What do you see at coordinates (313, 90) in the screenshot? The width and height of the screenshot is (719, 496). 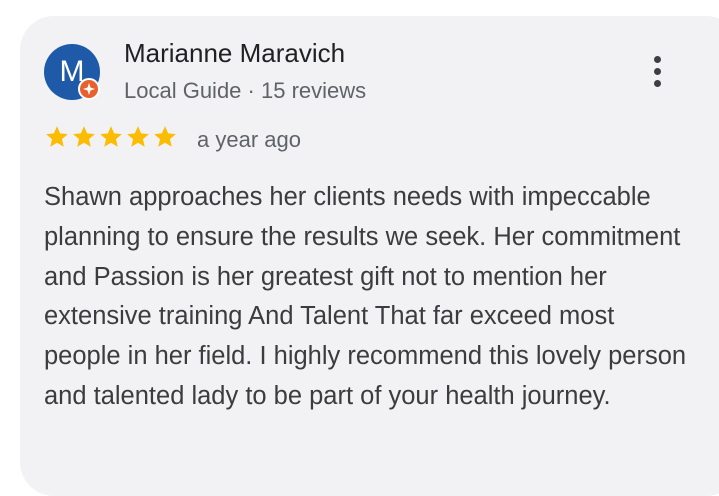 I see `review-count: 15 reviews` at bounding box center [313, 90].